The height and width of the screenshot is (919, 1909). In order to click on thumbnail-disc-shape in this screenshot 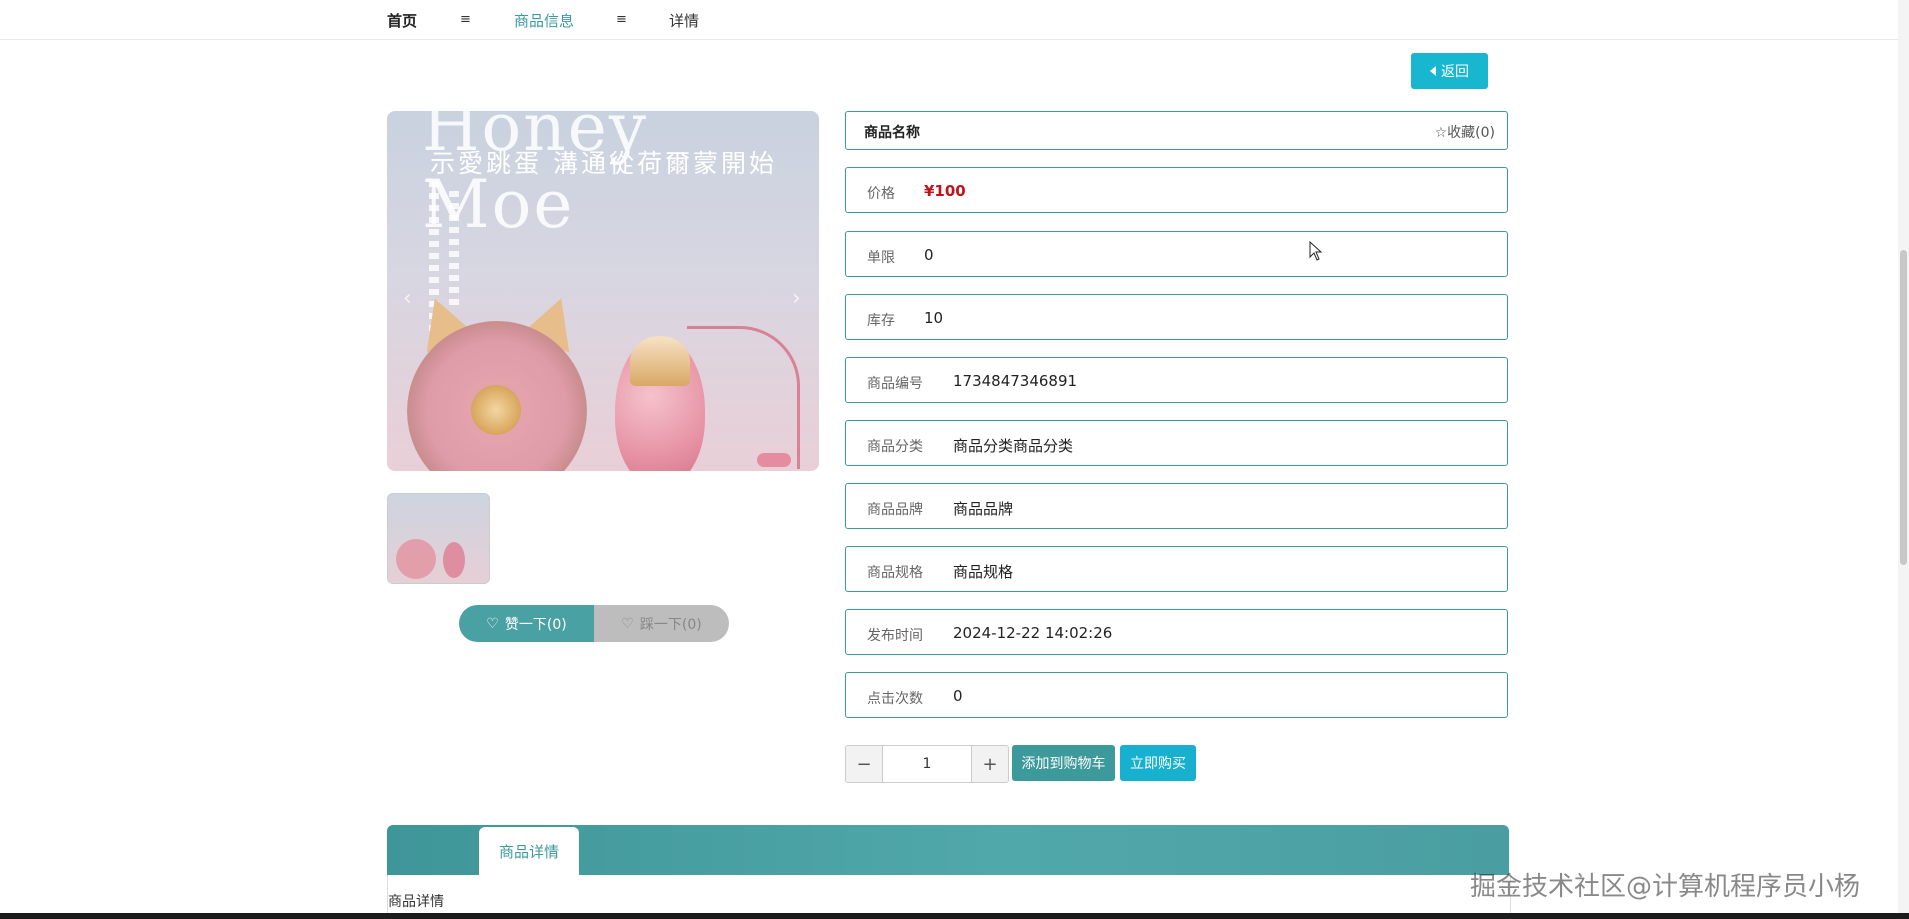, I will do `click(416, 559)`.